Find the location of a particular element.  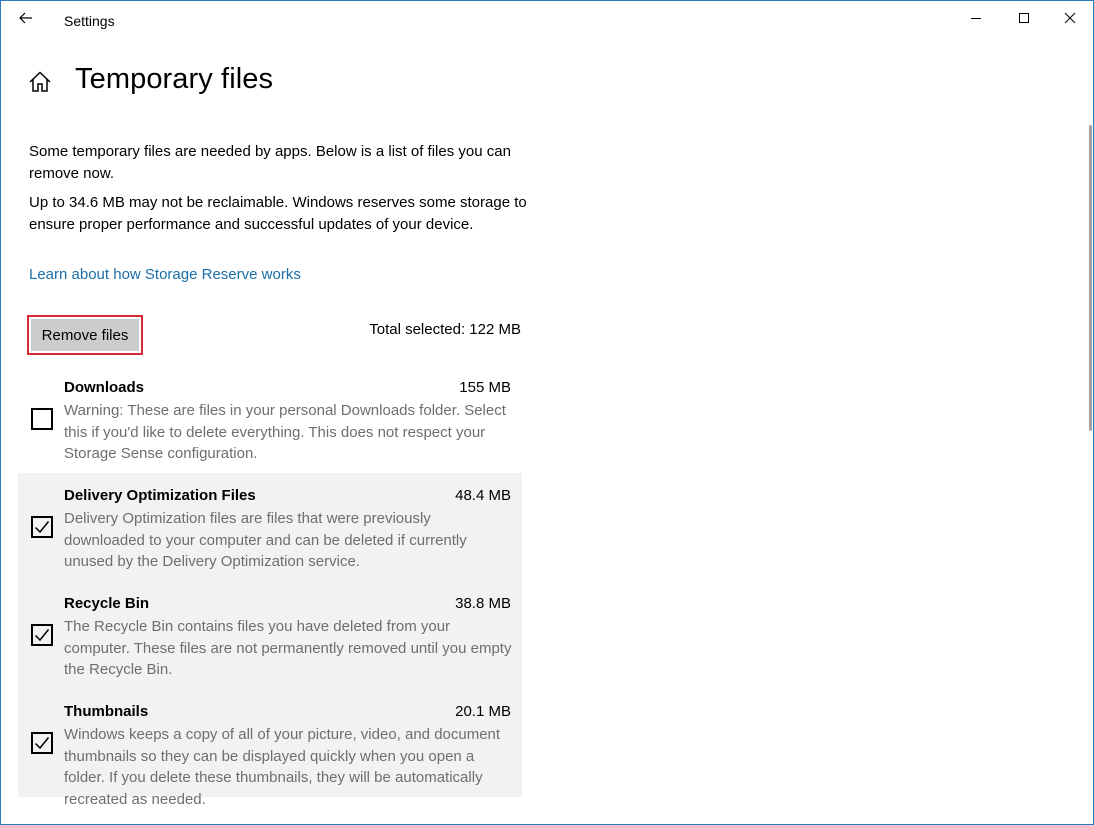

checkbox-delivery-optimization is located at coordinates (42, 527).